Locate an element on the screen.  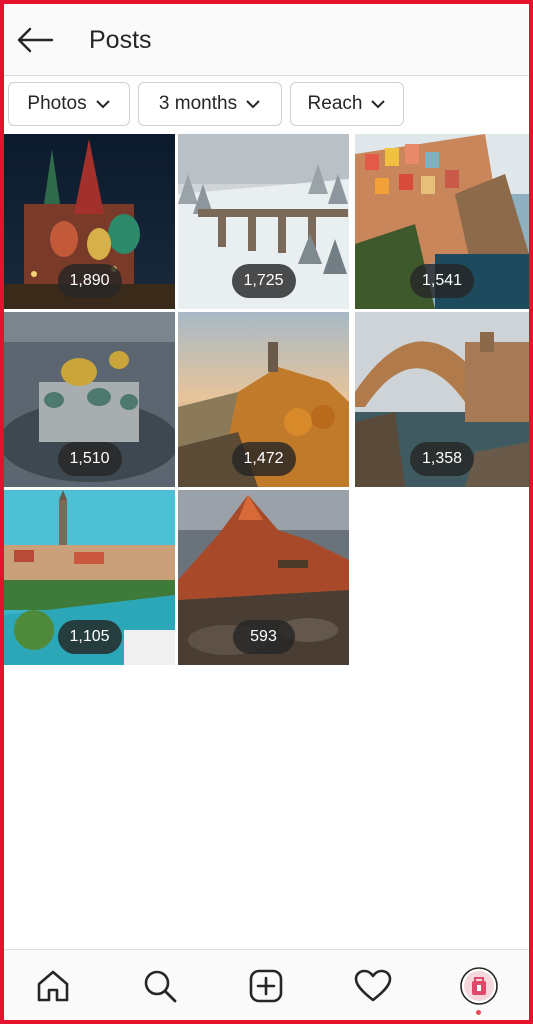
back-button is located at coordinates (35, 40).